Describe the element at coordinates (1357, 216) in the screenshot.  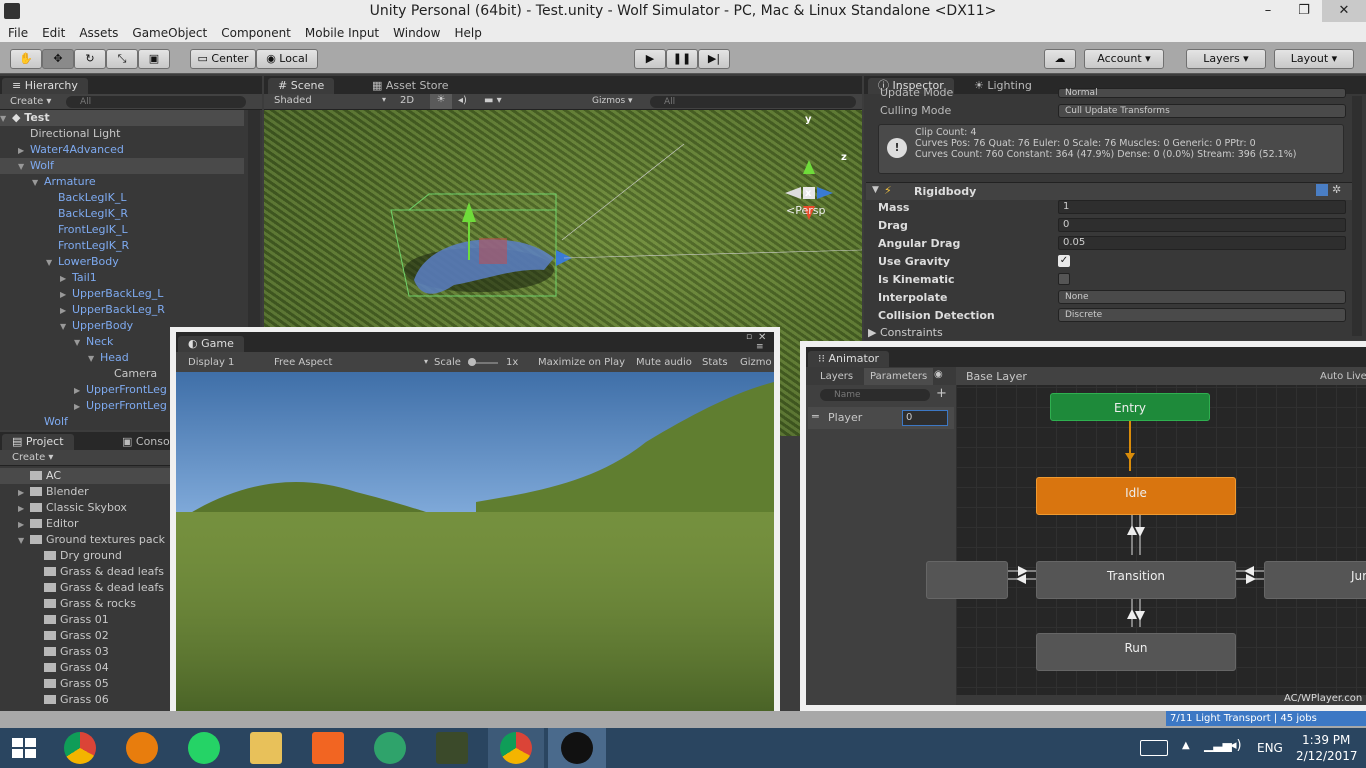
I see `inspector-scrollbar` at that location.